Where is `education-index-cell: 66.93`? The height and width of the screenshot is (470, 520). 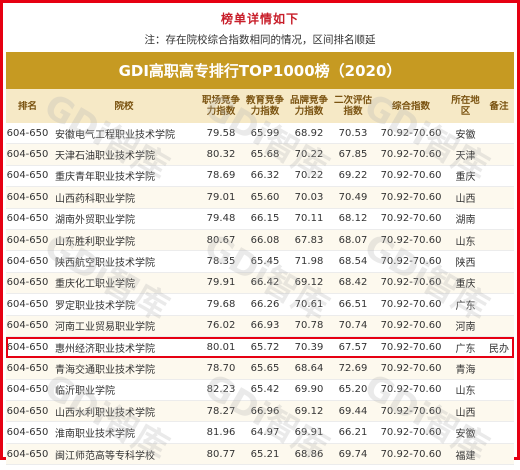 education-index-cell: 66.93 is located at coordinates (265, 326).